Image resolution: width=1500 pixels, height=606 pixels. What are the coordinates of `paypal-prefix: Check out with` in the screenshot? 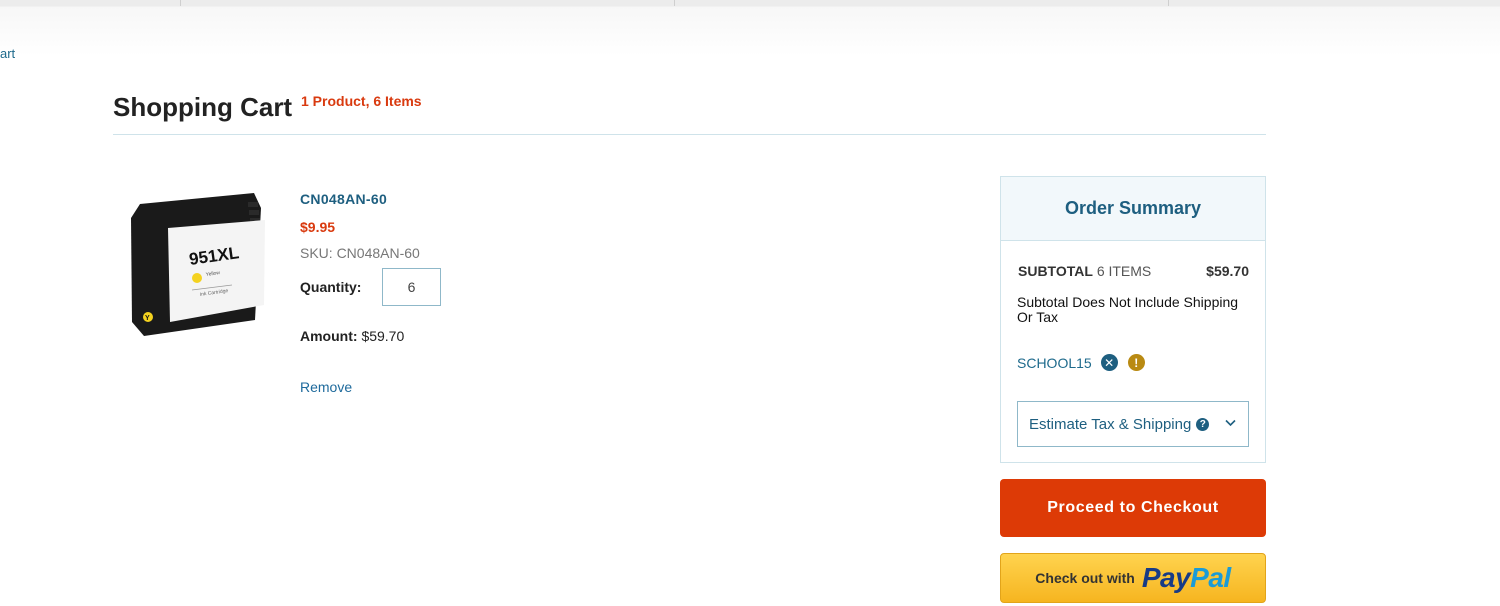 It's located at (1085, 578).